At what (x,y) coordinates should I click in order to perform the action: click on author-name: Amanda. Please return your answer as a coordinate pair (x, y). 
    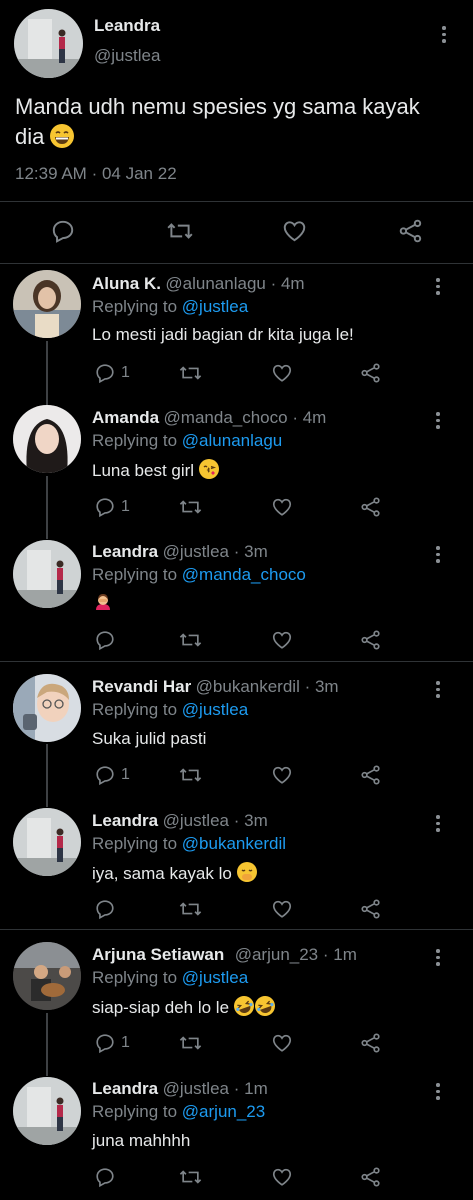
    Looking at the image, I should click on (125, 417).